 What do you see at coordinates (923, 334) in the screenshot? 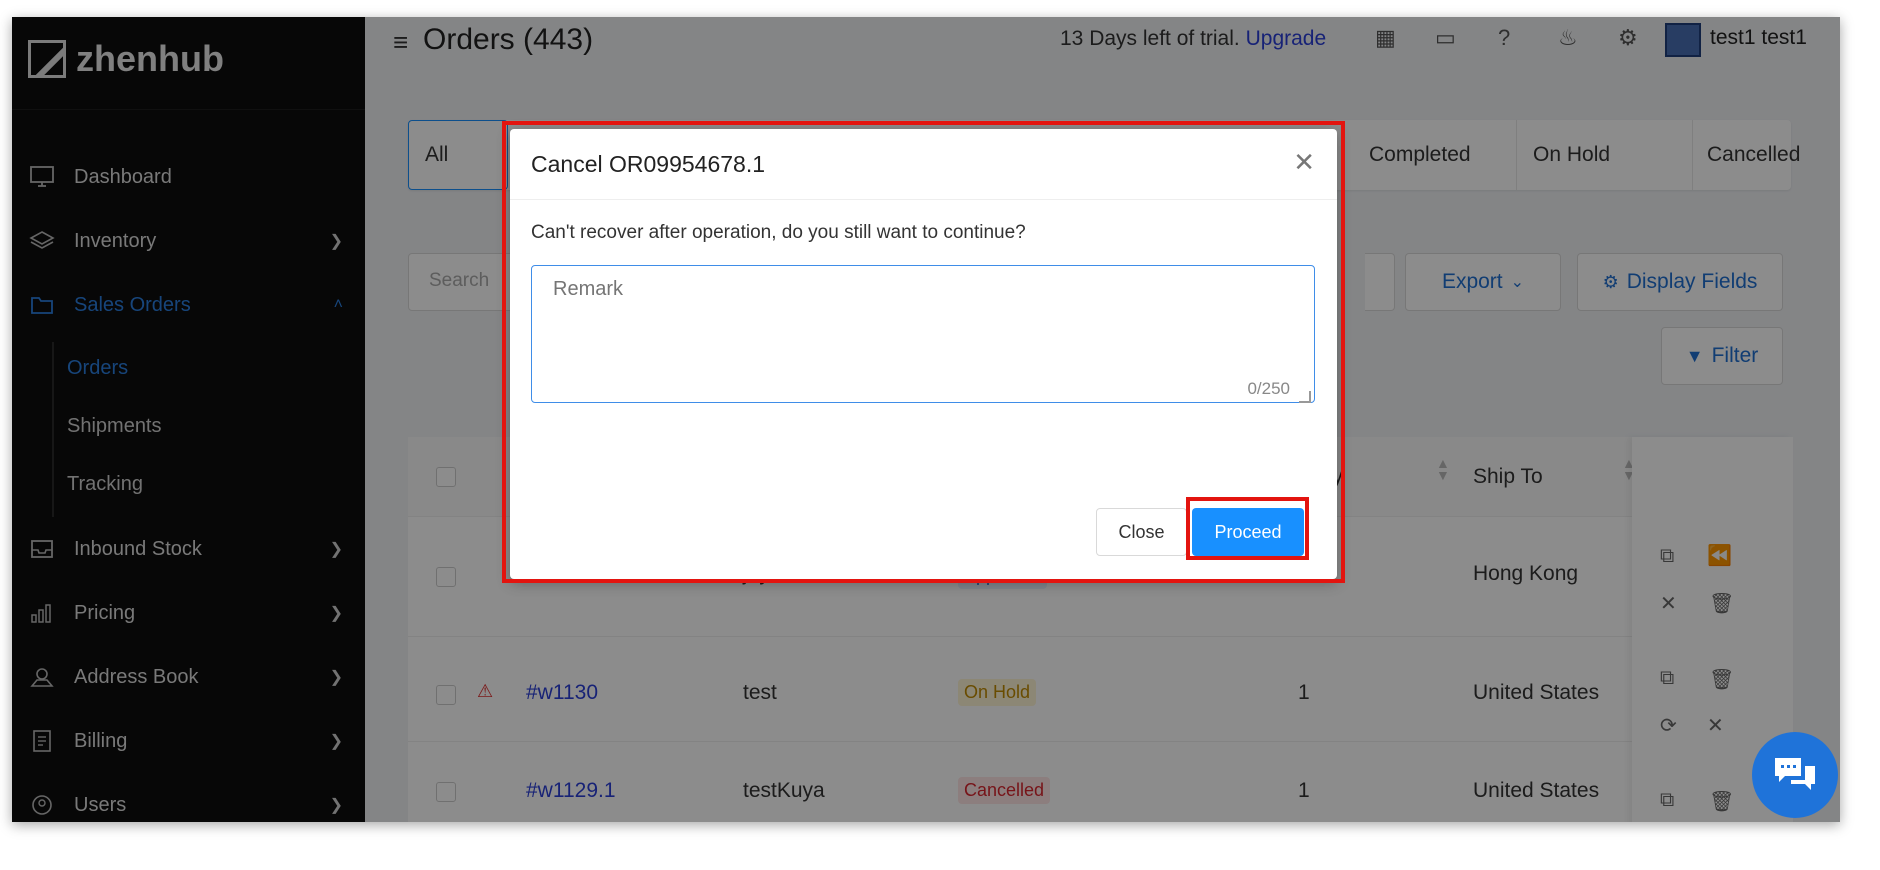
I see `remark-textarea` at bounding box center [923, 334].